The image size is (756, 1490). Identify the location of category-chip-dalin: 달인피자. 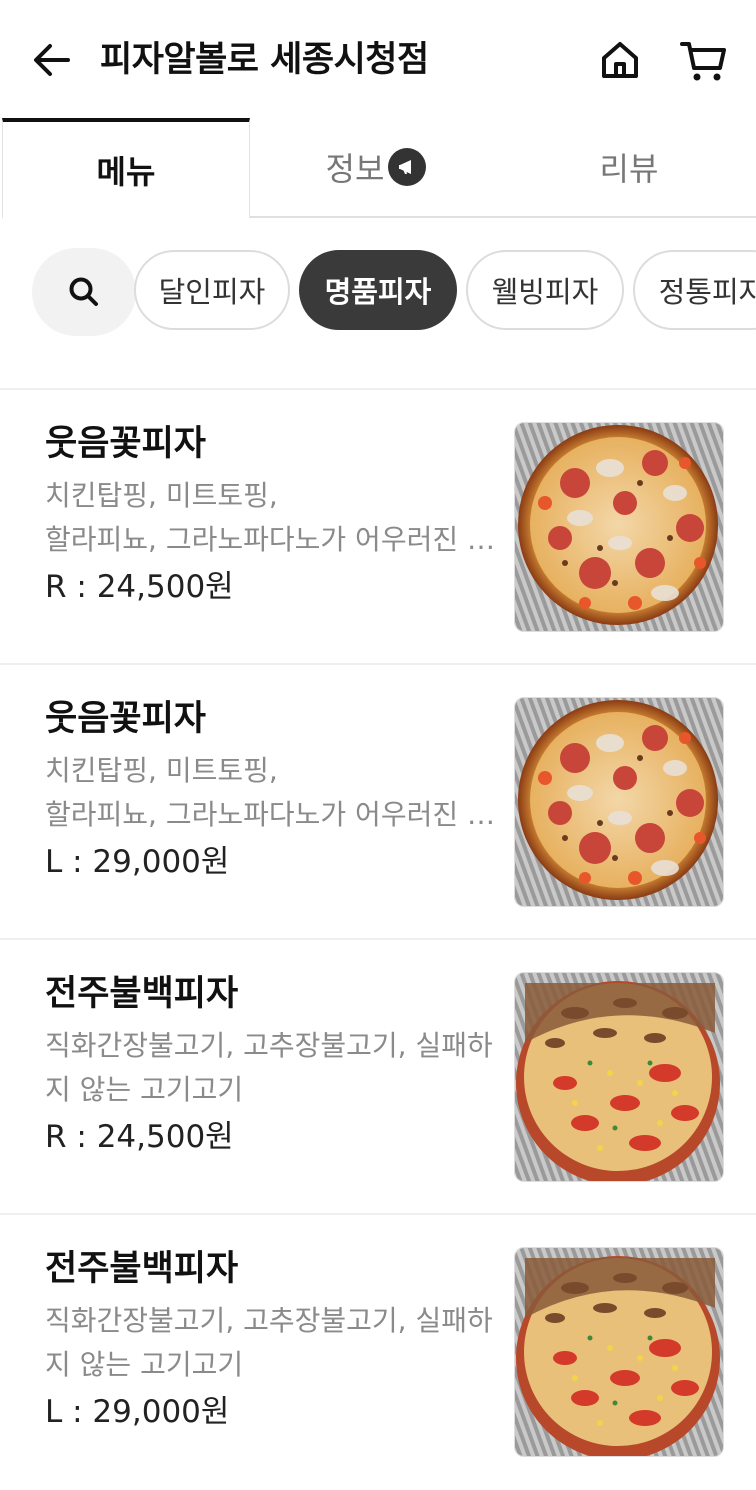
(212, 290).